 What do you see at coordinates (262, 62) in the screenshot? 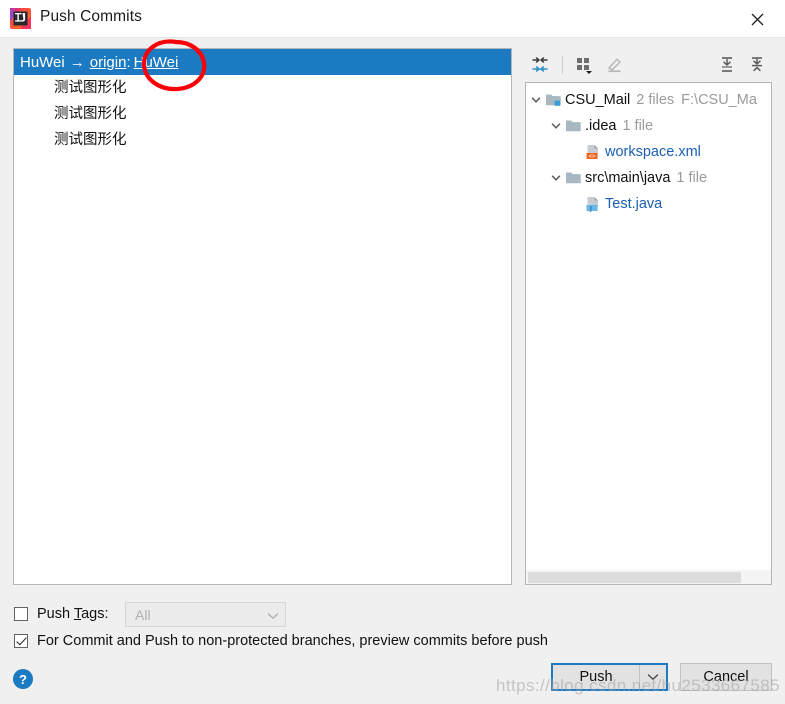
I see `branch-selection-row: HuWei → origin : HuWei` at bounding box center [262, 62].